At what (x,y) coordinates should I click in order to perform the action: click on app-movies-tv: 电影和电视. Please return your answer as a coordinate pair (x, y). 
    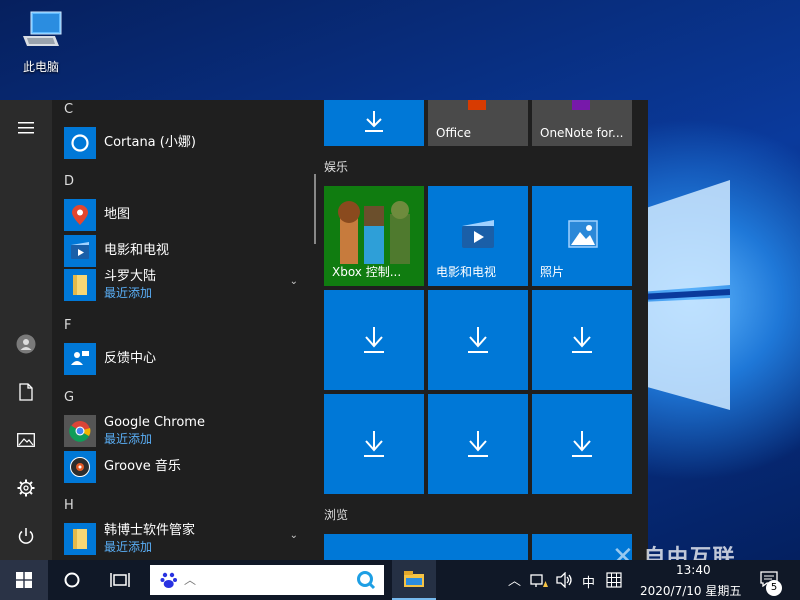
    Looking at the image, I should click on (184, 251).